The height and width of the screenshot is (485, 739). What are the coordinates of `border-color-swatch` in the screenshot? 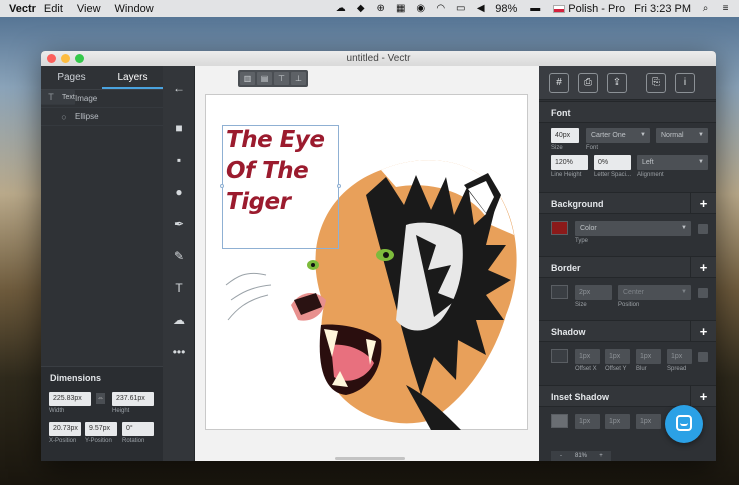 It's located at (559, 292).